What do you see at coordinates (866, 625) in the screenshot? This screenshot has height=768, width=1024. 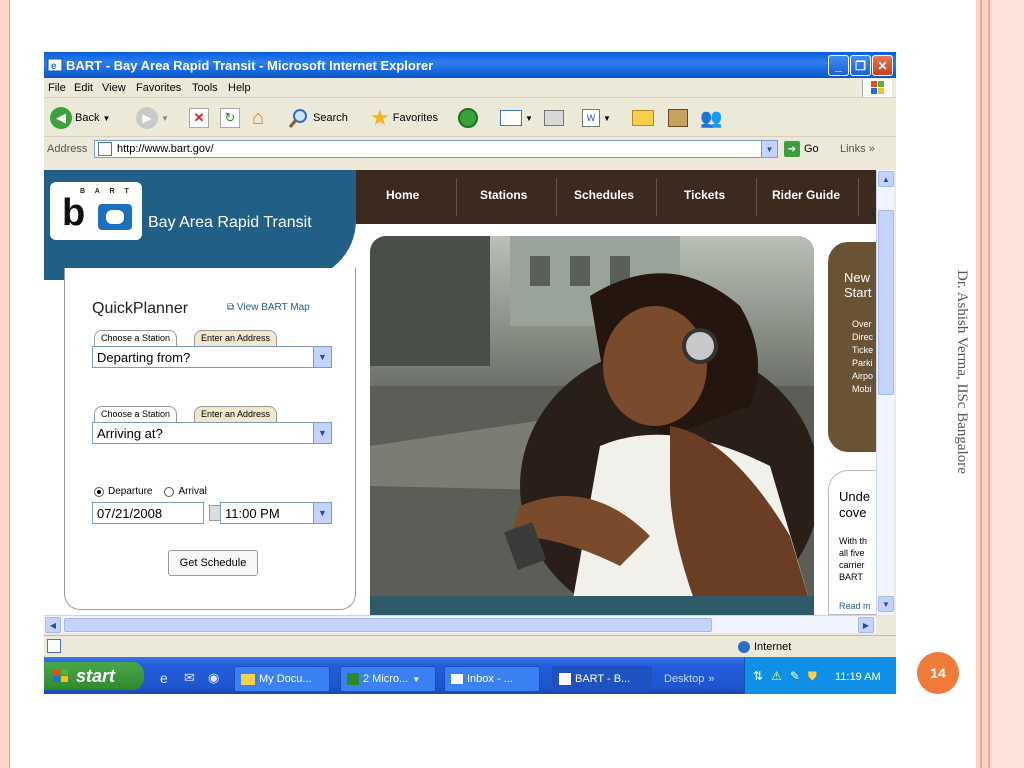 I see `scroll-right-icon: ▶` at bounding box center [866, 625].